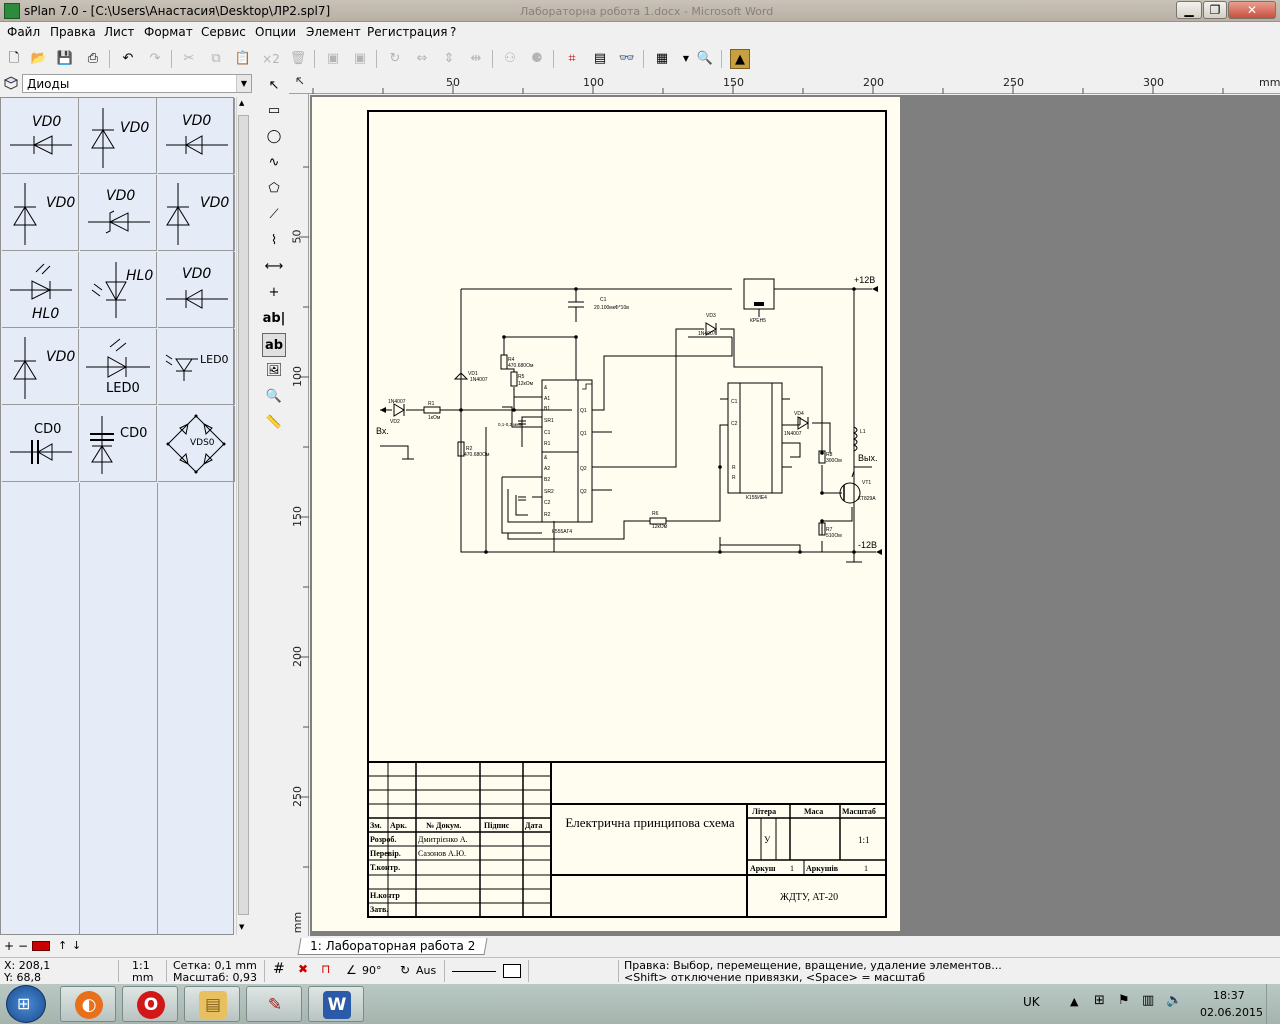 The height and width of the screenshot is (1024, 1280). Describe the element at coordinates (118, 290) in the screenshot. I see `lib-led-vertical: HL0` at that location.